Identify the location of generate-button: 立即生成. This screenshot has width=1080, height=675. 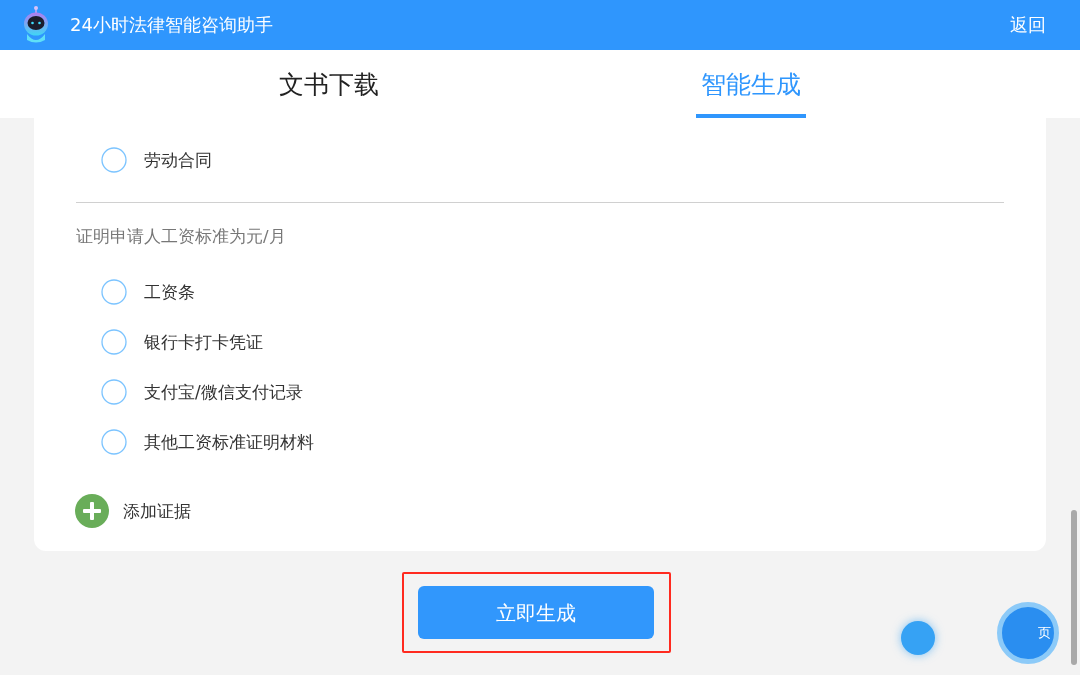
(536, 612).